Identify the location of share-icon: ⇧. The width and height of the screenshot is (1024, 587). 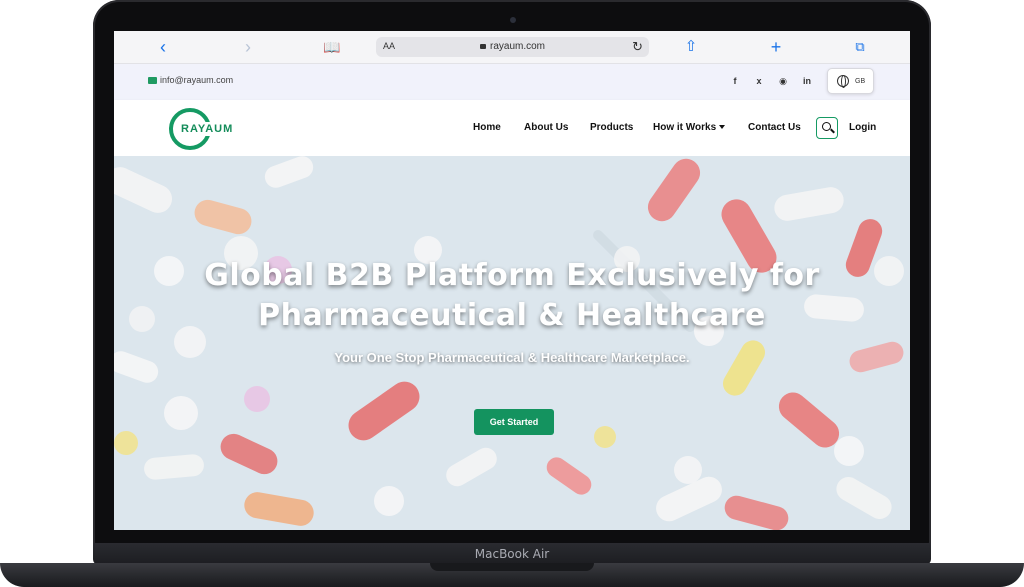
(691, 47).